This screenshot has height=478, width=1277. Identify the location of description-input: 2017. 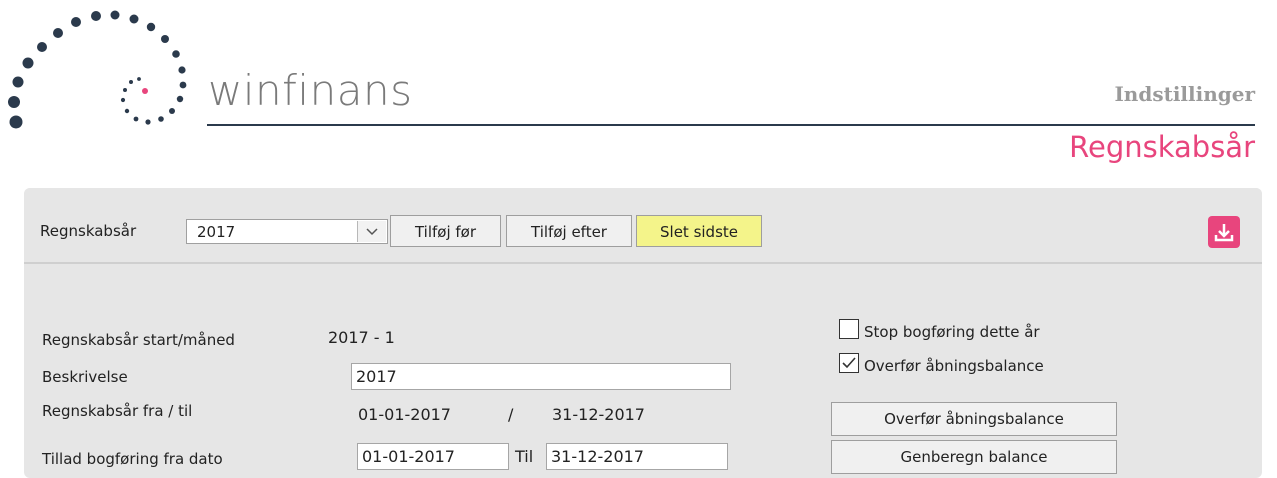
(541, 376).